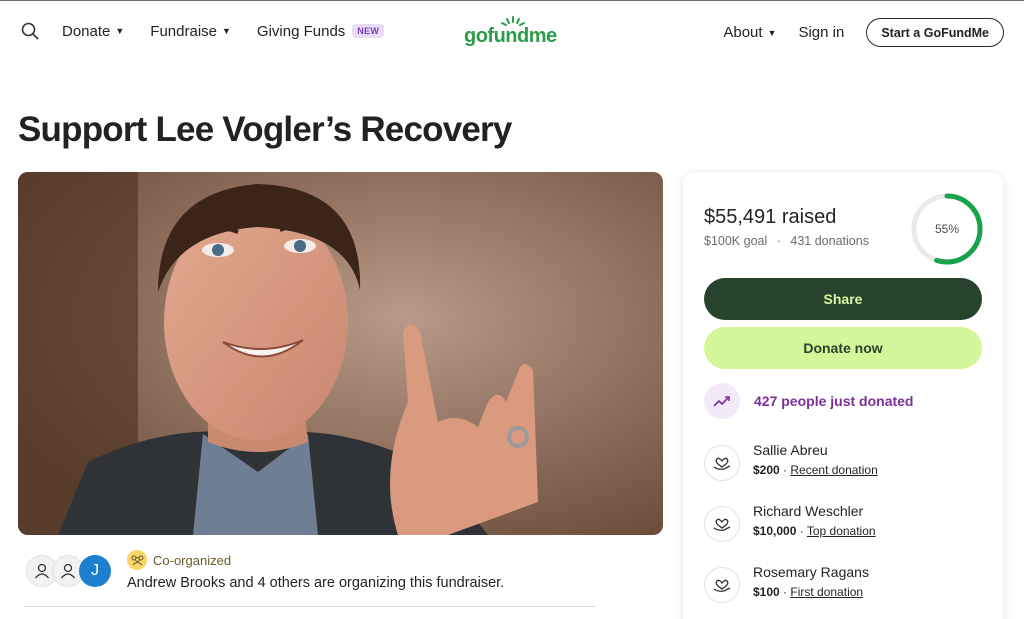  I want to click on nav-giving-funds: Giving Funds NEW, so click(320, 31).